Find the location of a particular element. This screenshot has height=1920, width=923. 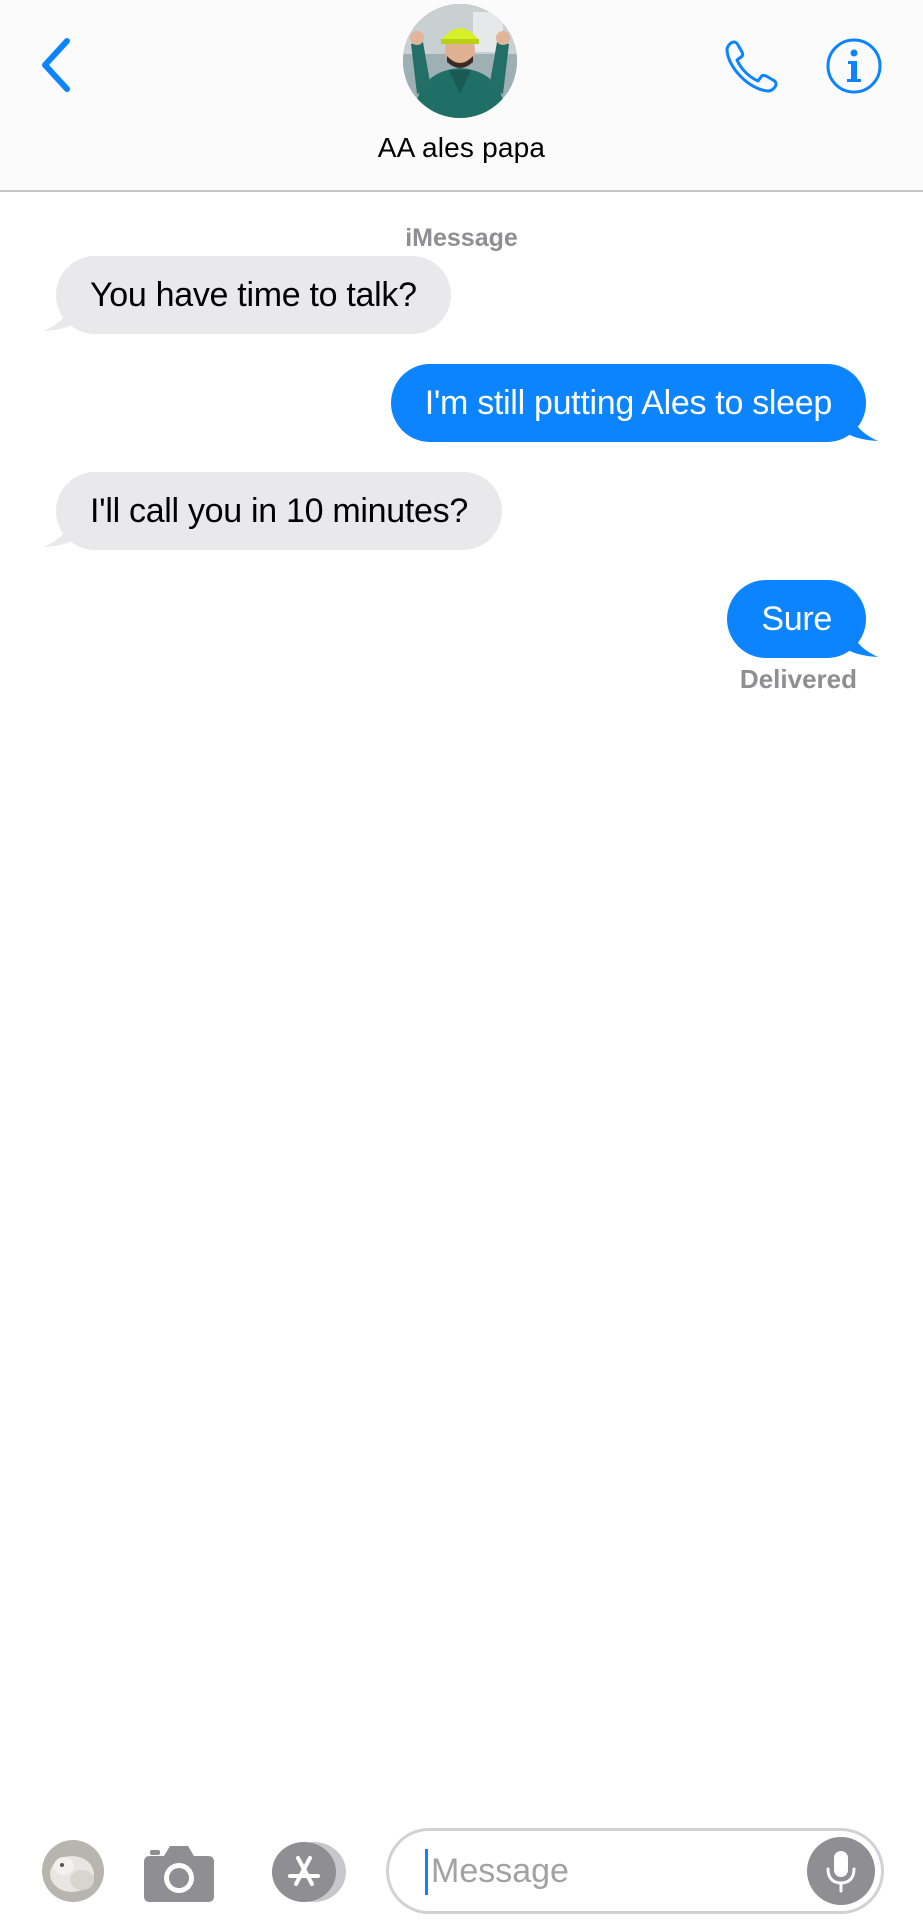

message-bubble-outgoing: Sure is located at coordinates (796, 619).